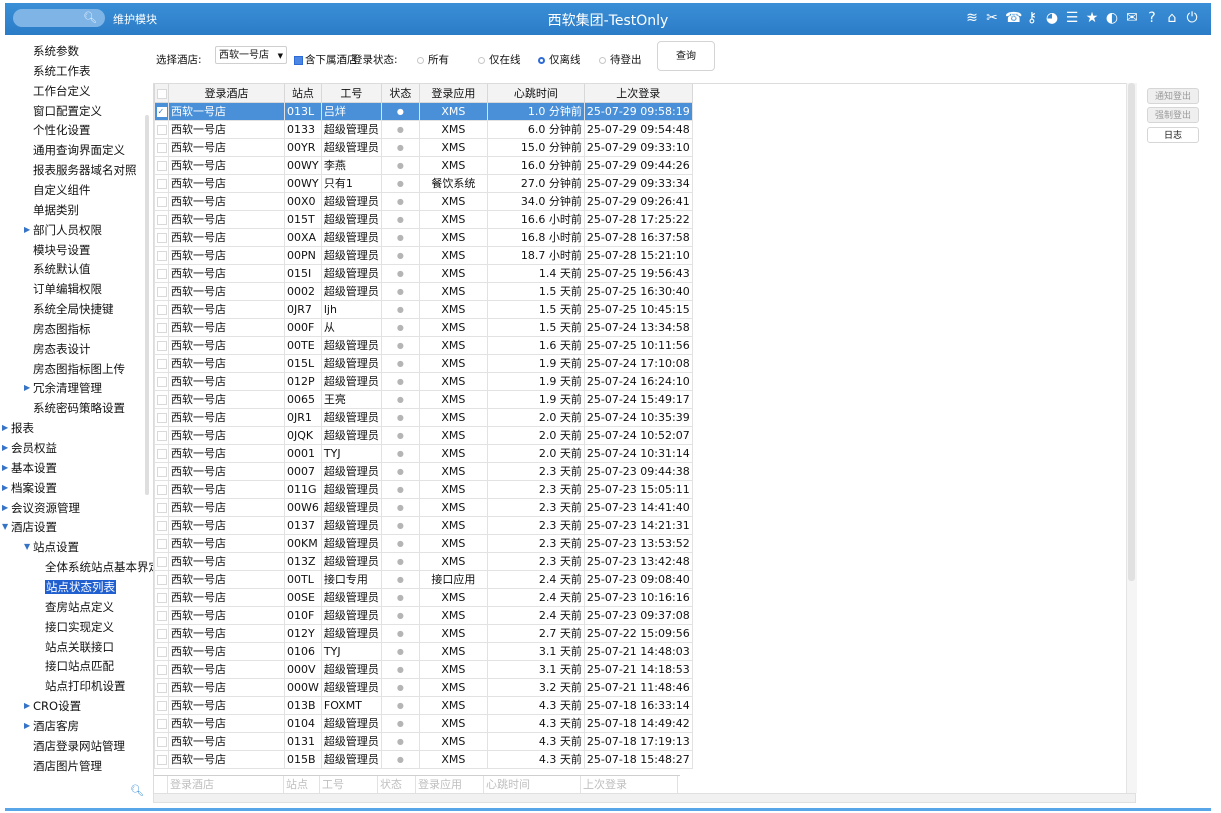 Image resolution: width=1221 pixels, height=813 pixels. What do you see at coordinates (80, 587) in the screenshot?
I see `sidebar-item: 站点状态列表` at bounding box center [80, 587].